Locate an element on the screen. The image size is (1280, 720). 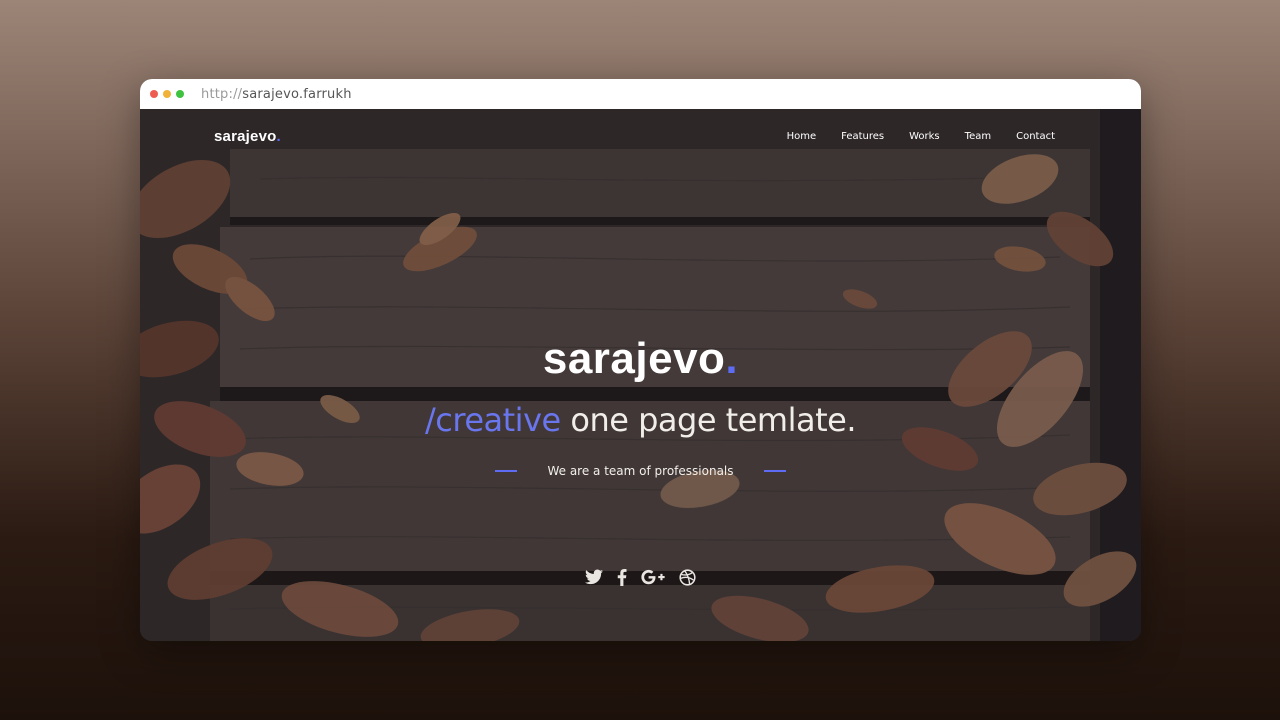
tagline-divider-left is located at coordinates (506, 471).